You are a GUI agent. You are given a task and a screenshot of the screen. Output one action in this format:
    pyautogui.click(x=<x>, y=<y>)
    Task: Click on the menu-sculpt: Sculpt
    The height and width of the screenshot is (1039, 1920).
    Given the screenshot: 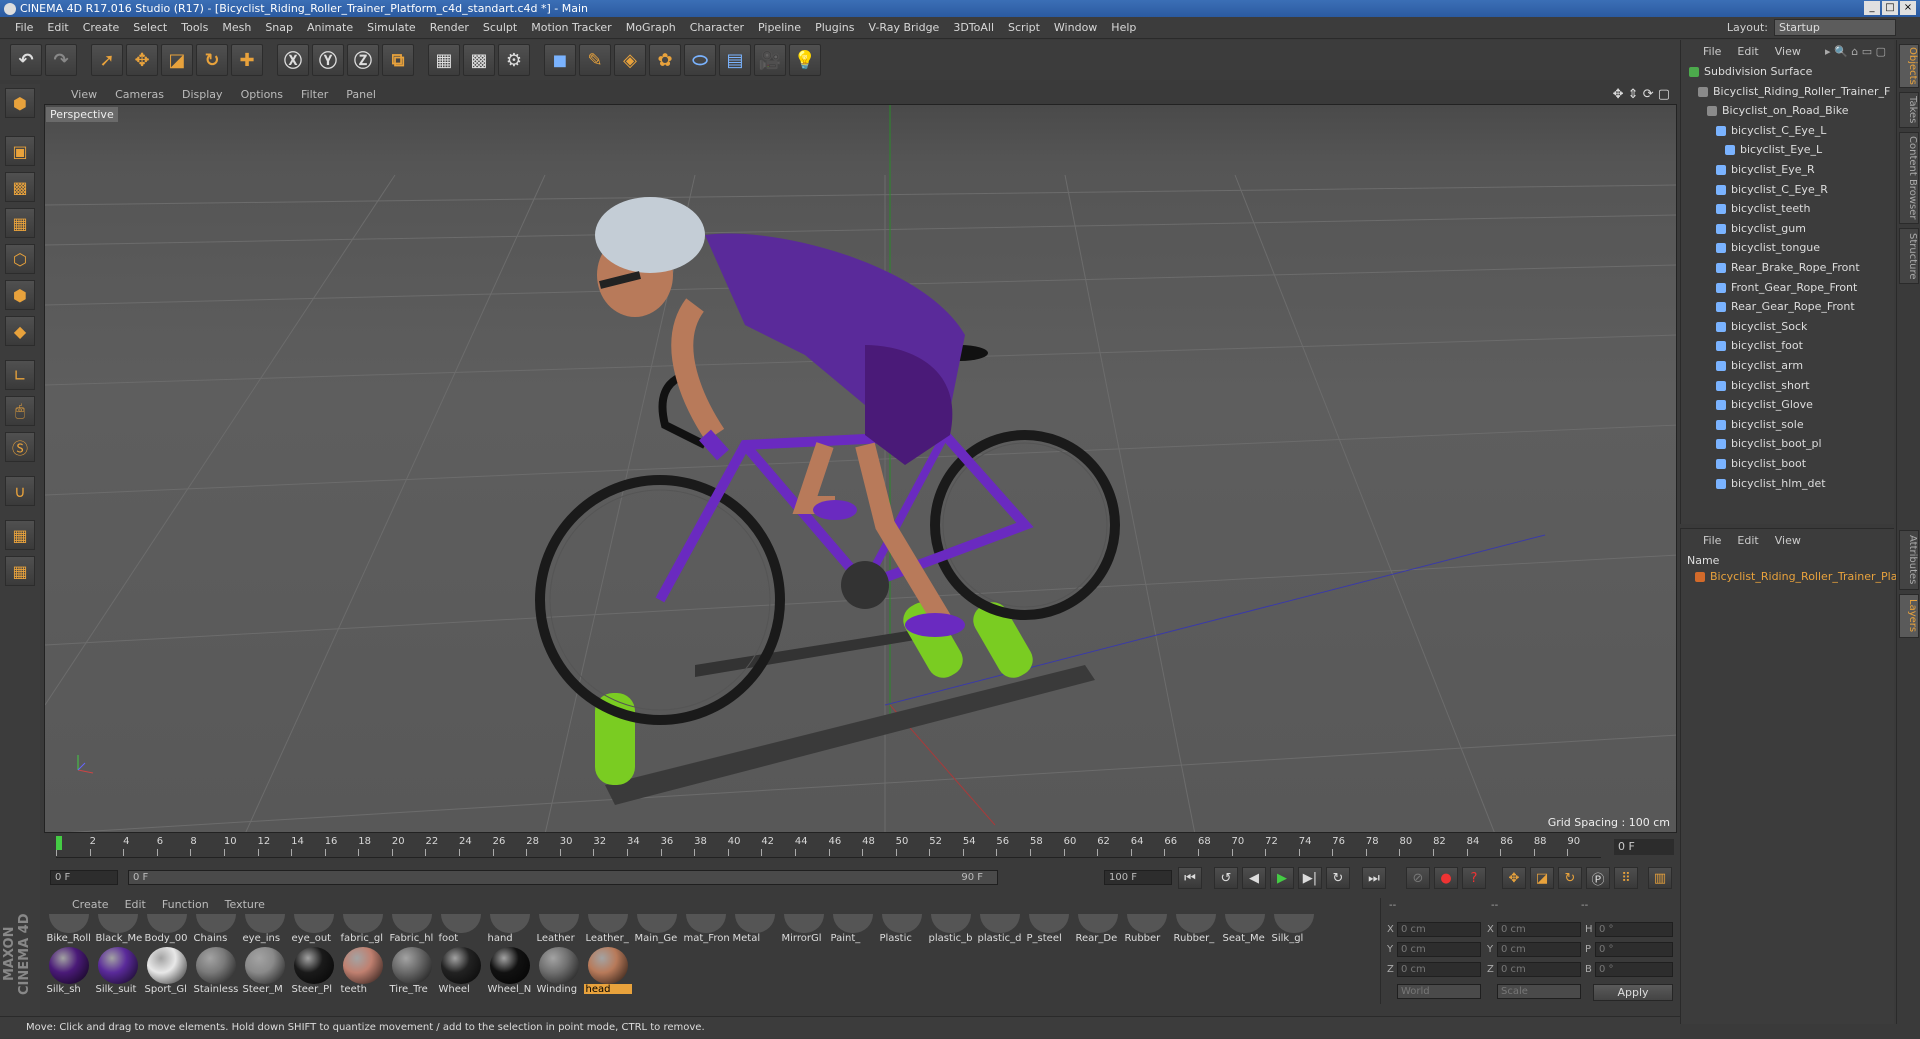 What is the action you would take?
    pyautogui.click(x=500, y=27)
    